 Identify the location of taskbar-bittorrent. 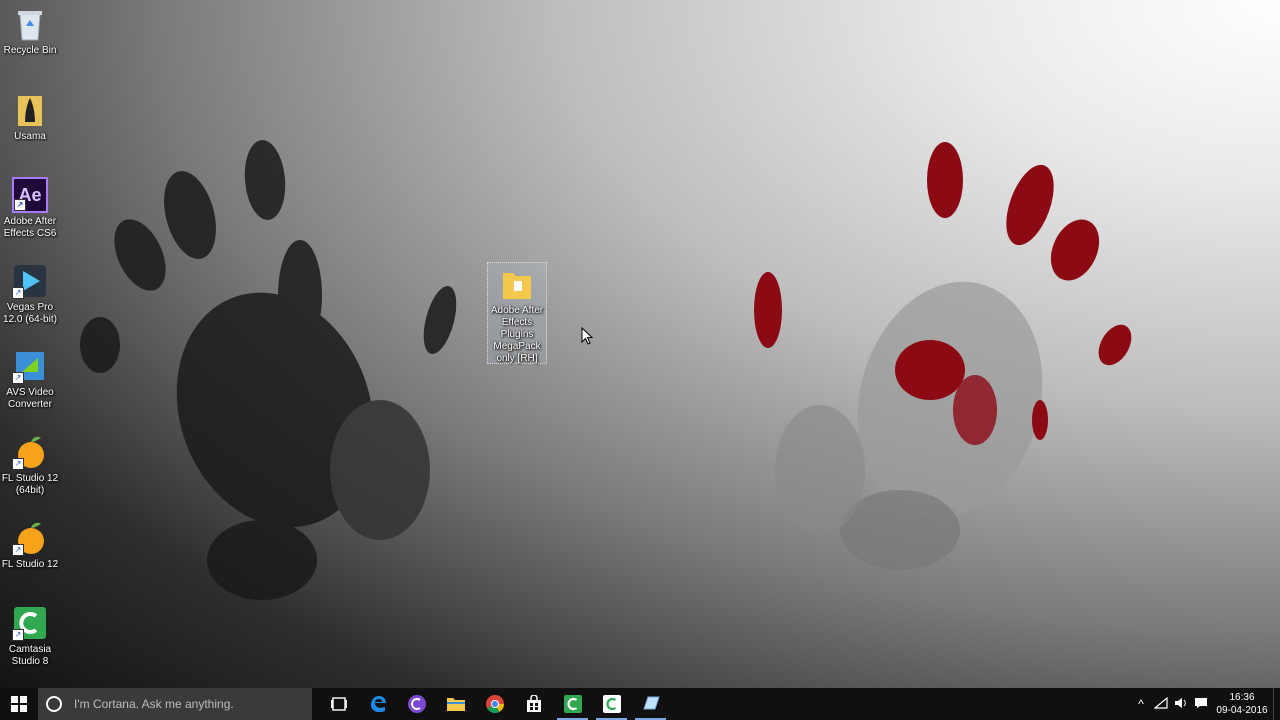
(416, 704).